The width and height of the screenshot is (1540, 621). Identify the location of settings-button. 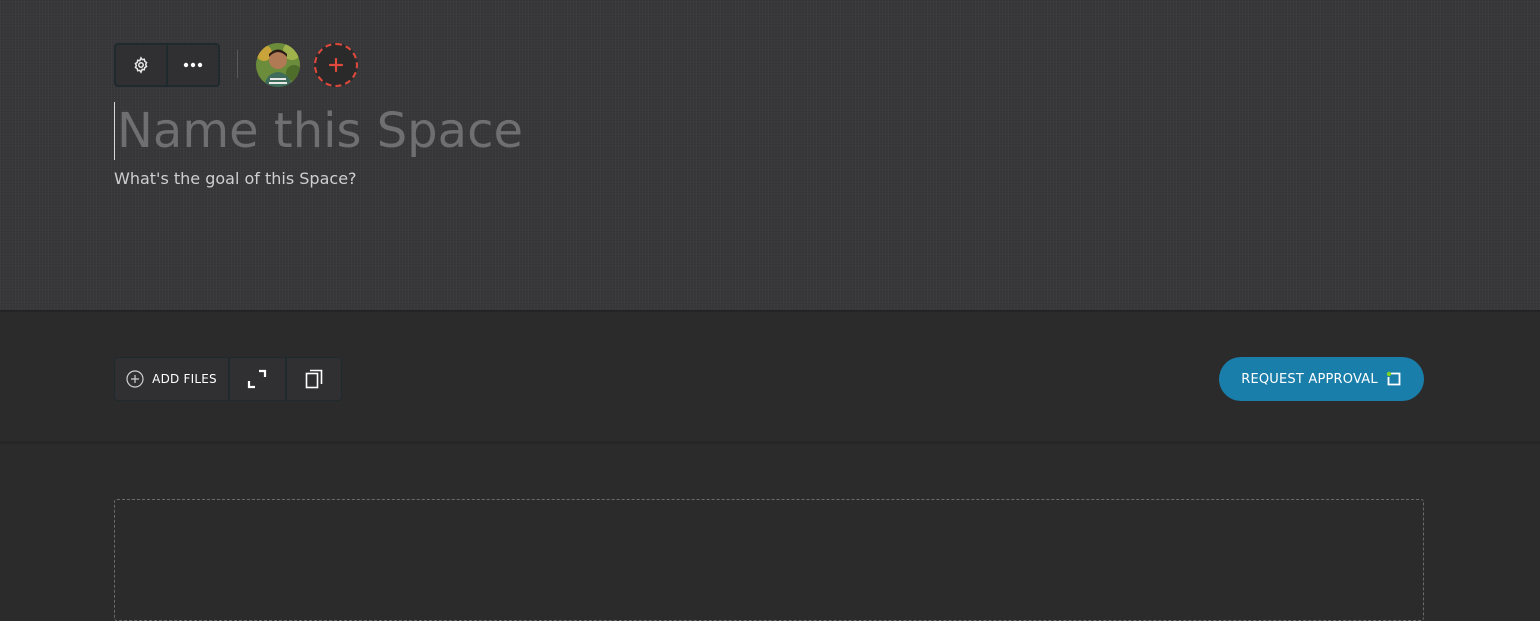
(141, 65).